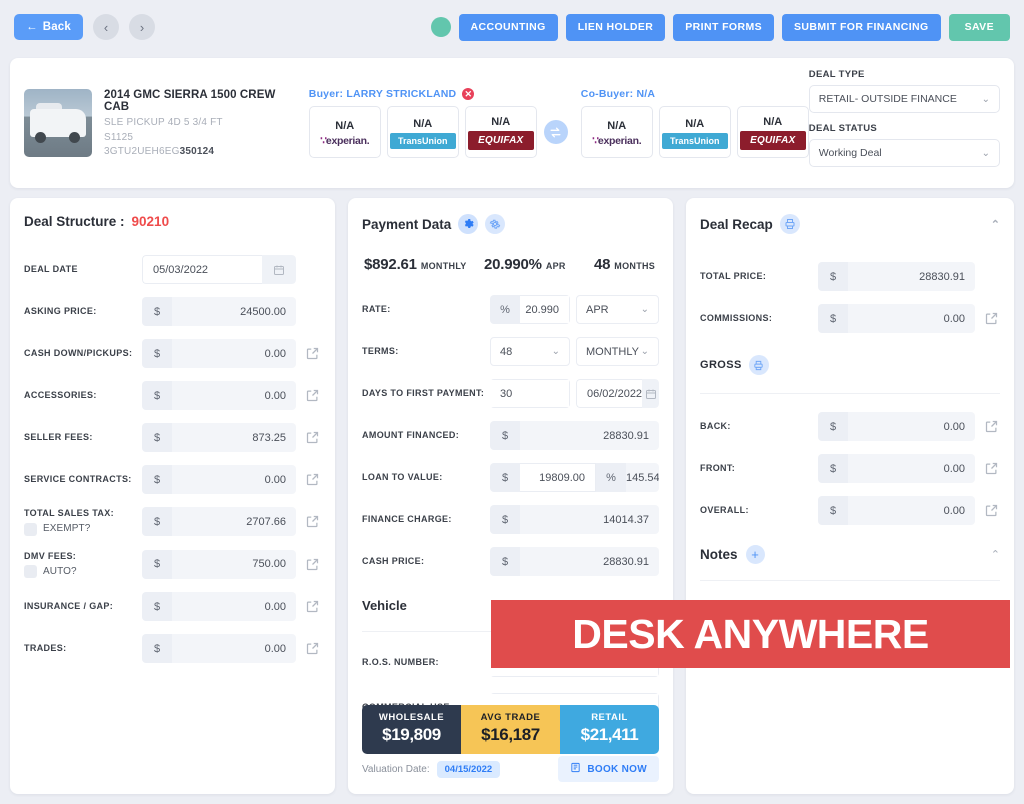 This screenshot has width=1024, height=804. Describe the element at coordinates (545, 309) in the screenshot. I see `rate-value: 20.990` at that location.